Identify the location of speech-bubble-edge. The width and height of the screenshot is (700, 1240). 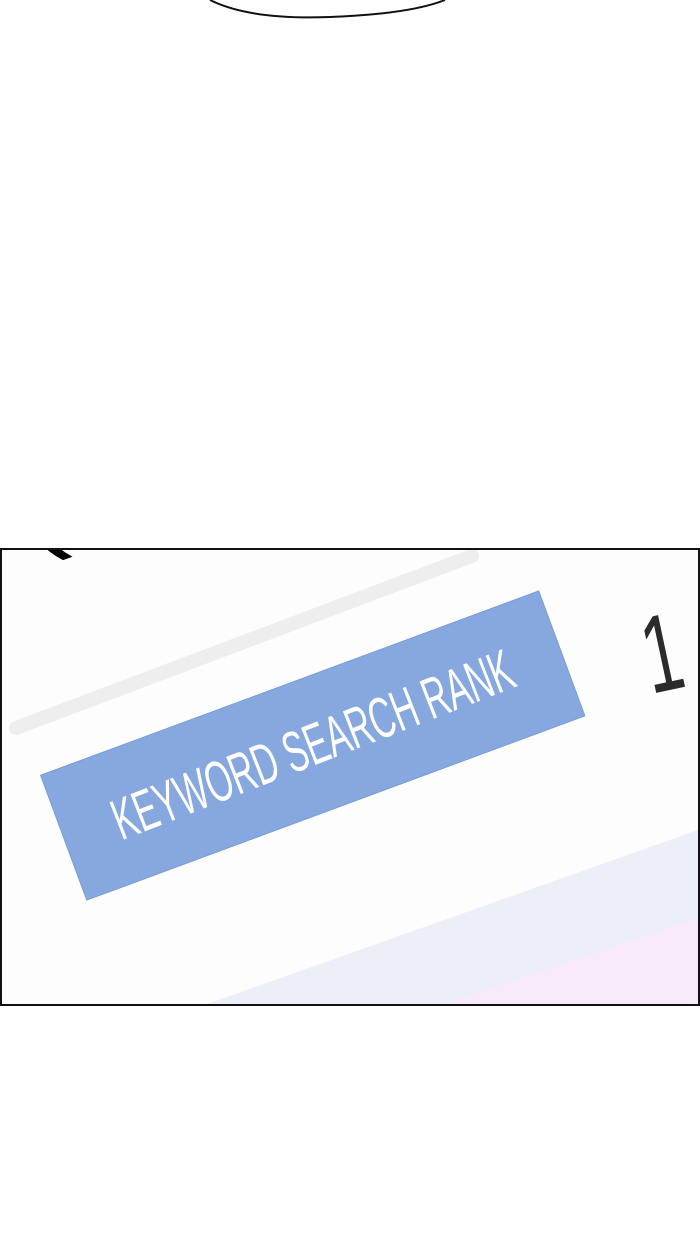
(327, 9).